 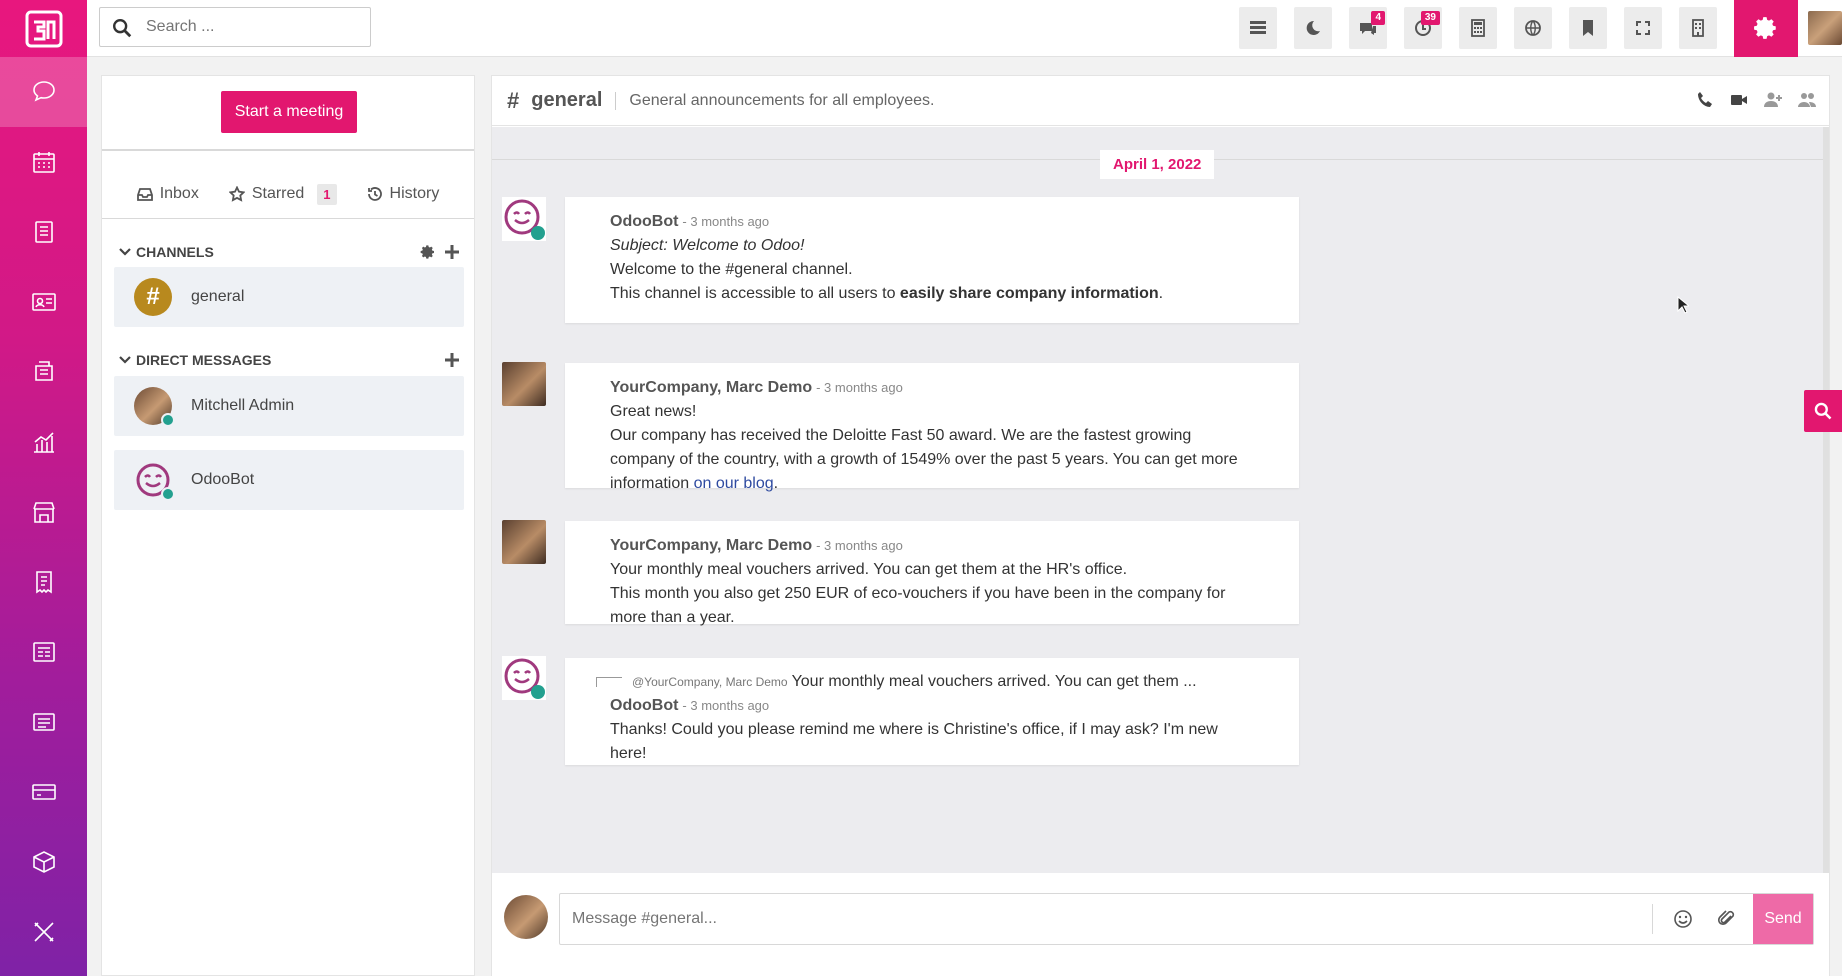 I want to click on send-button: Send, so click(x=1783, y=919).